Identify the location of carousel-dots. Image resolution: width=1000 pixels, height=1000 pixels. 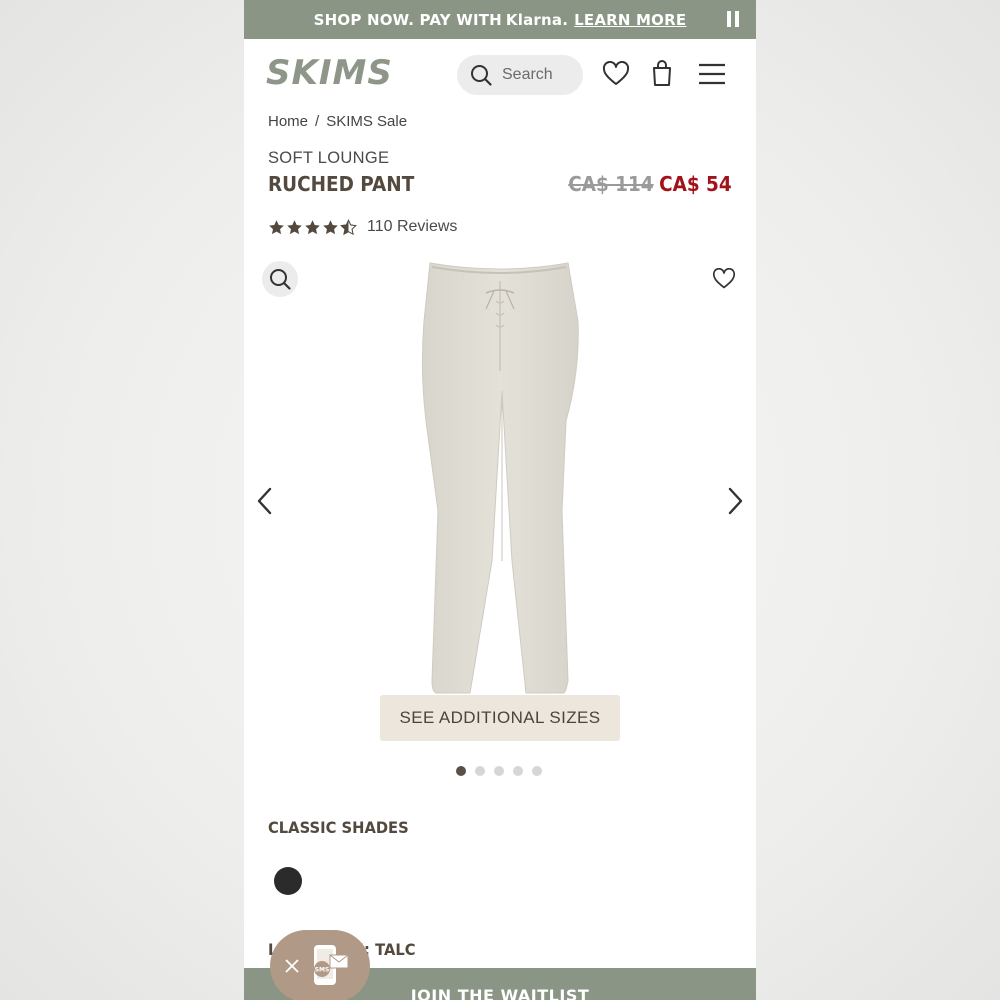
(499, 771).